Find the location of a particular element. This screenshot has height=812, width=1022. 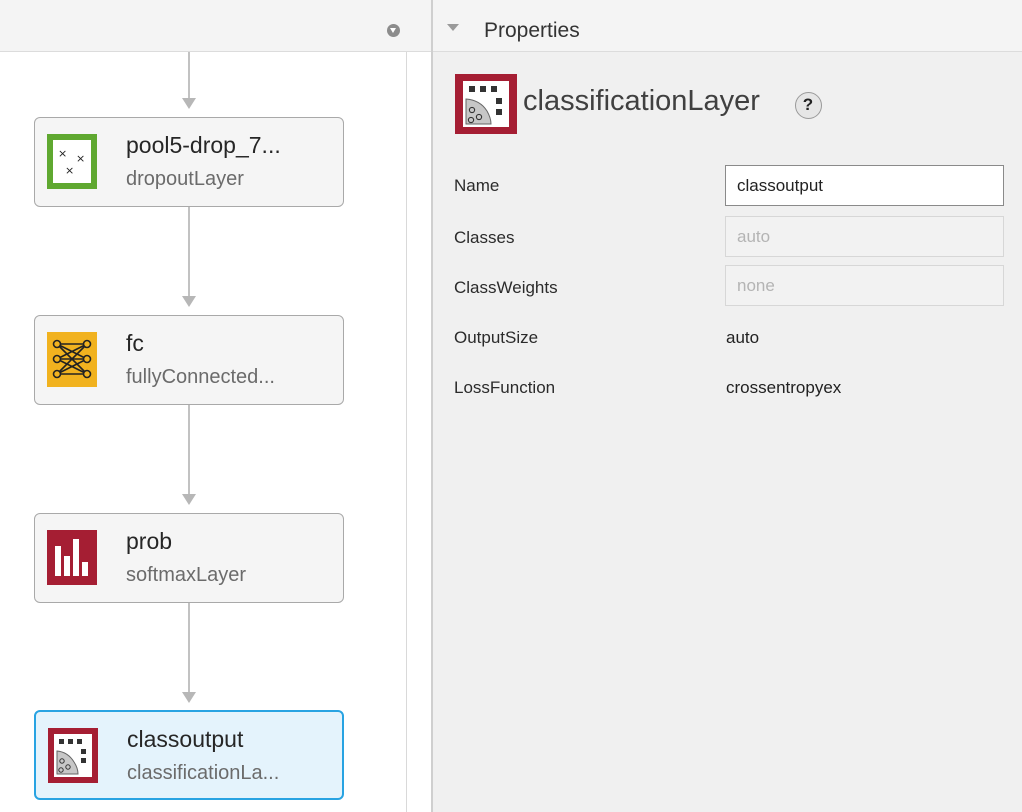

dropout-layer-icon: × × × is located at coordinates (72, 161).